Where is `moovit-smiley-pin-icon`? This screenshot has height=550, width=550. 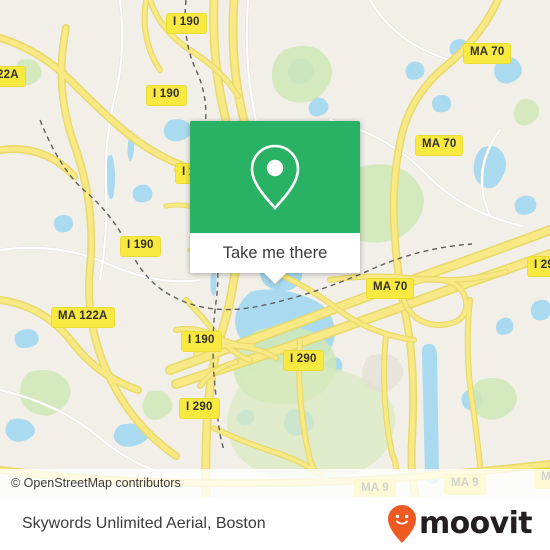
moovit-smiley-pin-icon is located at coordinates (401, 523).